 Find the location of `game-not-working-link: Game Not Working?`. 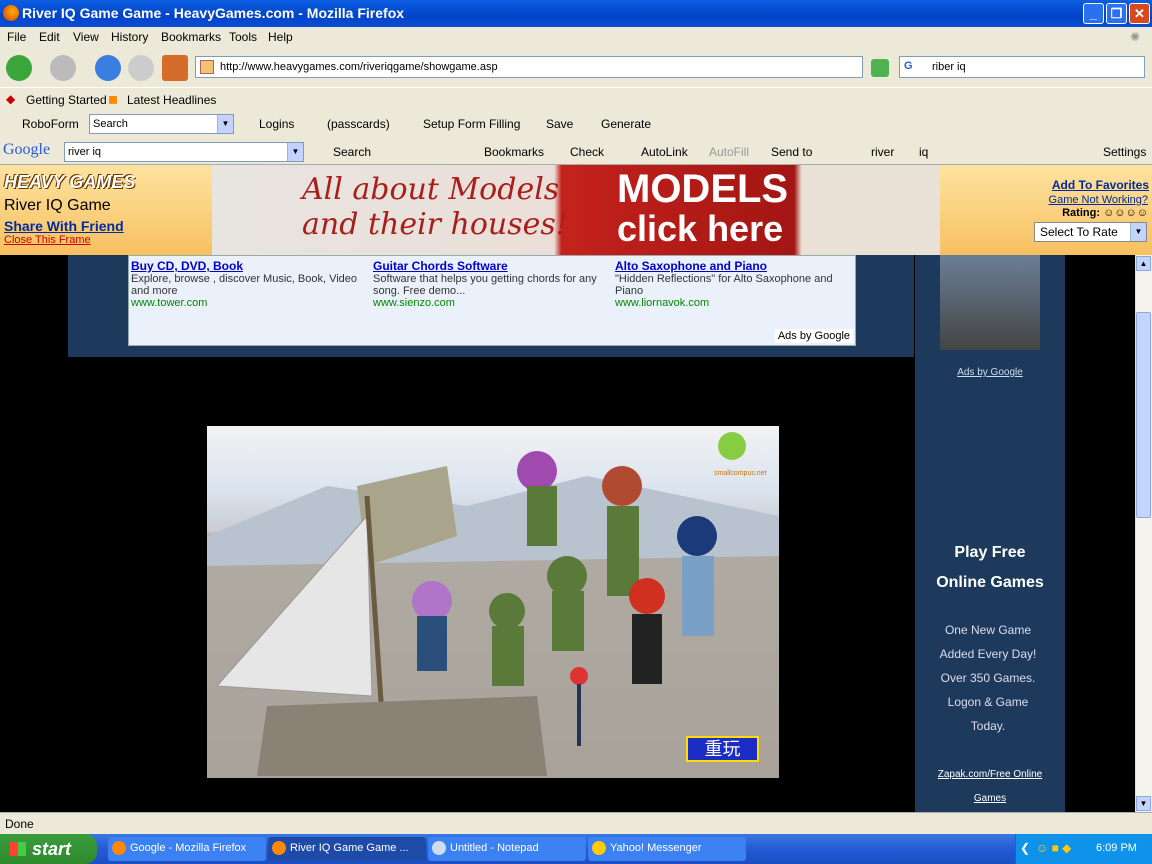

game-not-working-link: Game Not Working? is located at coordinates (1074, 200).